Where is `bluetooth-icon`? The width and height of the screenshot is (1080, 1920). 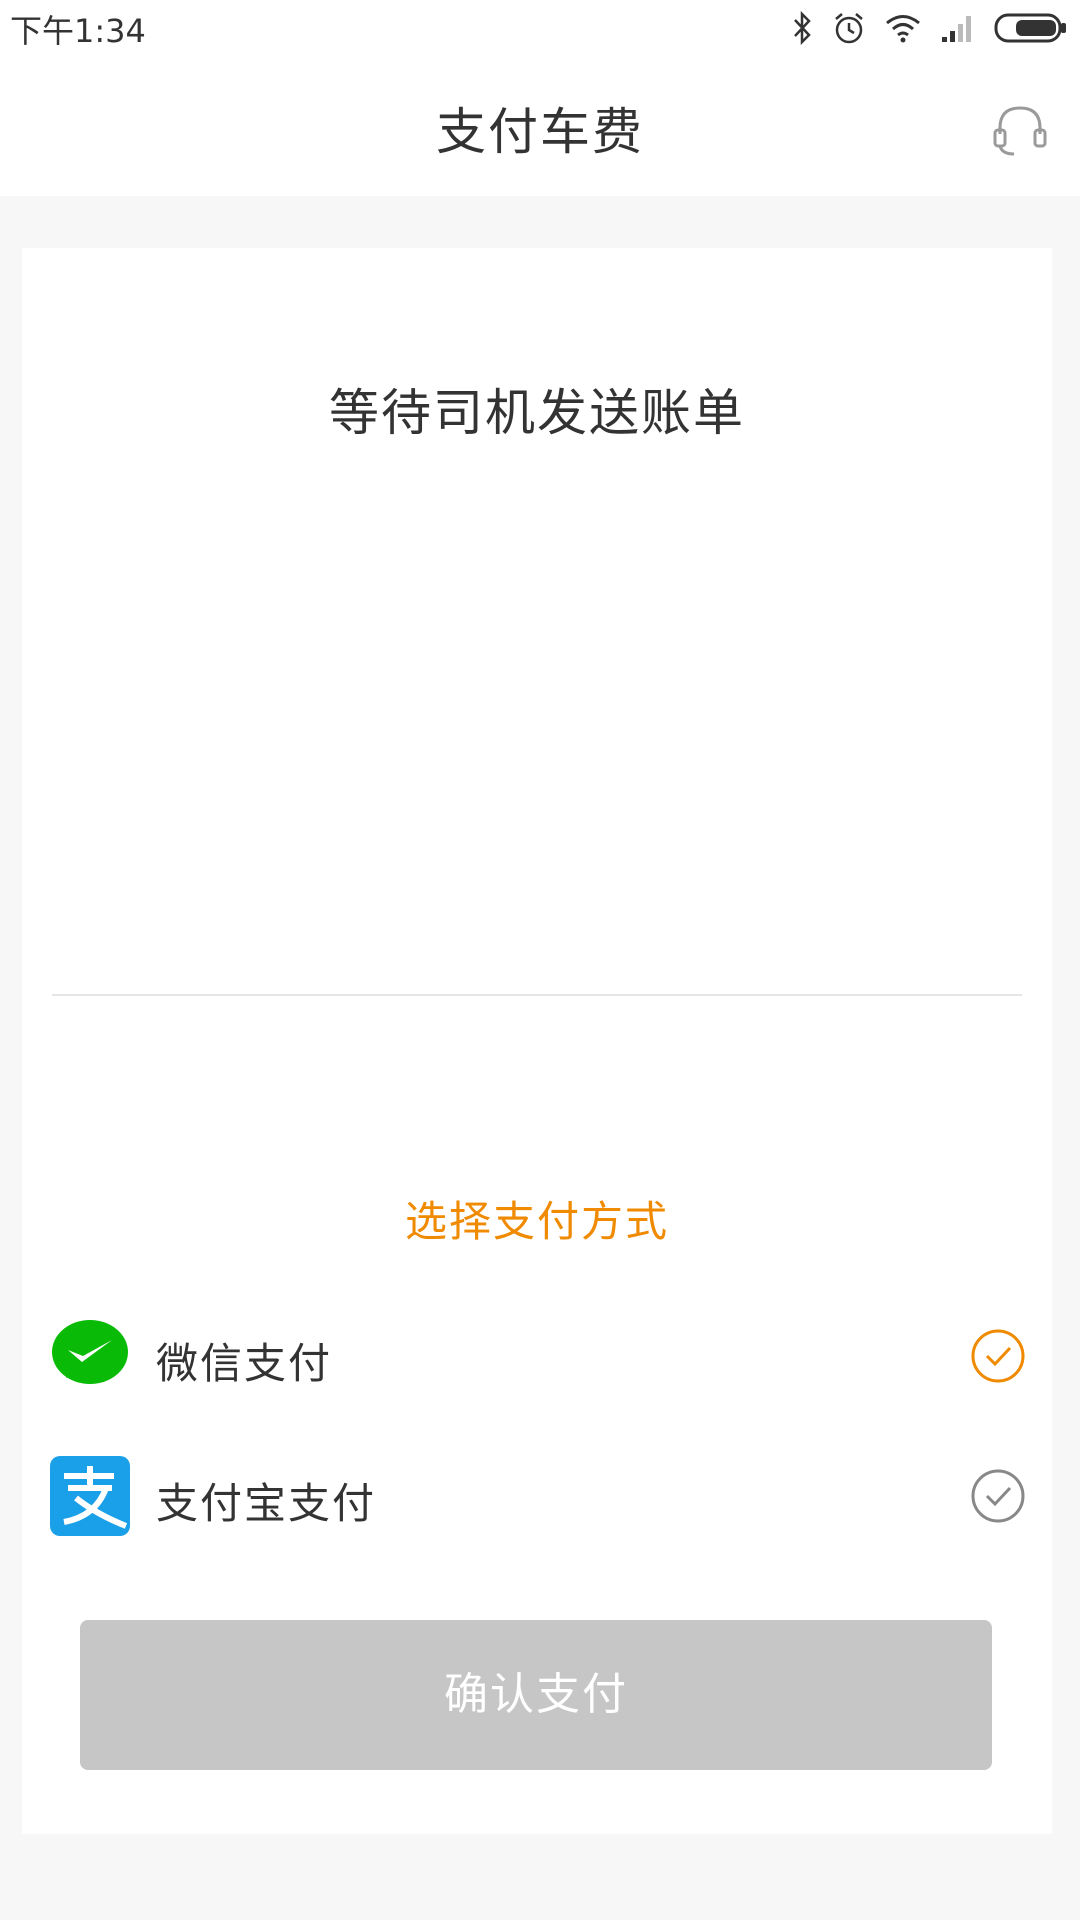 bluetooth-icon is located at coordinates (802, 28).